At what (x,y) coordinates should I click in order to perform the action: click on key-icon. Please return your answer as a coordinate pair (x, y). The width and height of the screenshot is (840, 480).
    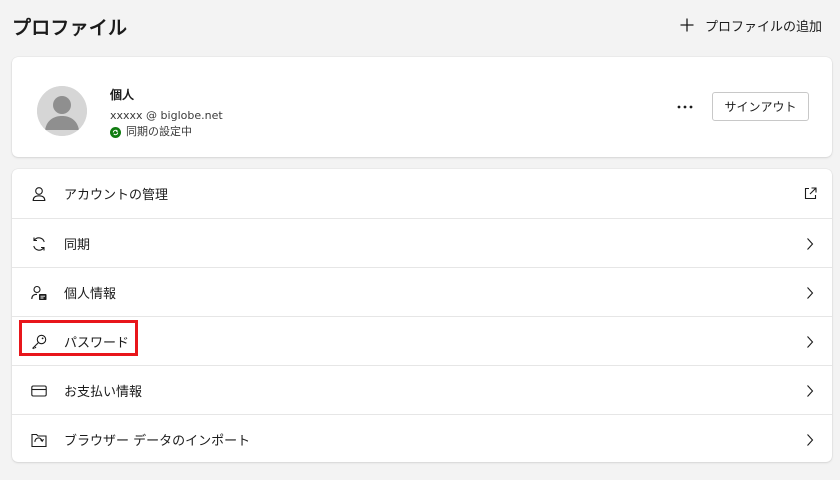
    Looking at the image, I should click on (39, 342).